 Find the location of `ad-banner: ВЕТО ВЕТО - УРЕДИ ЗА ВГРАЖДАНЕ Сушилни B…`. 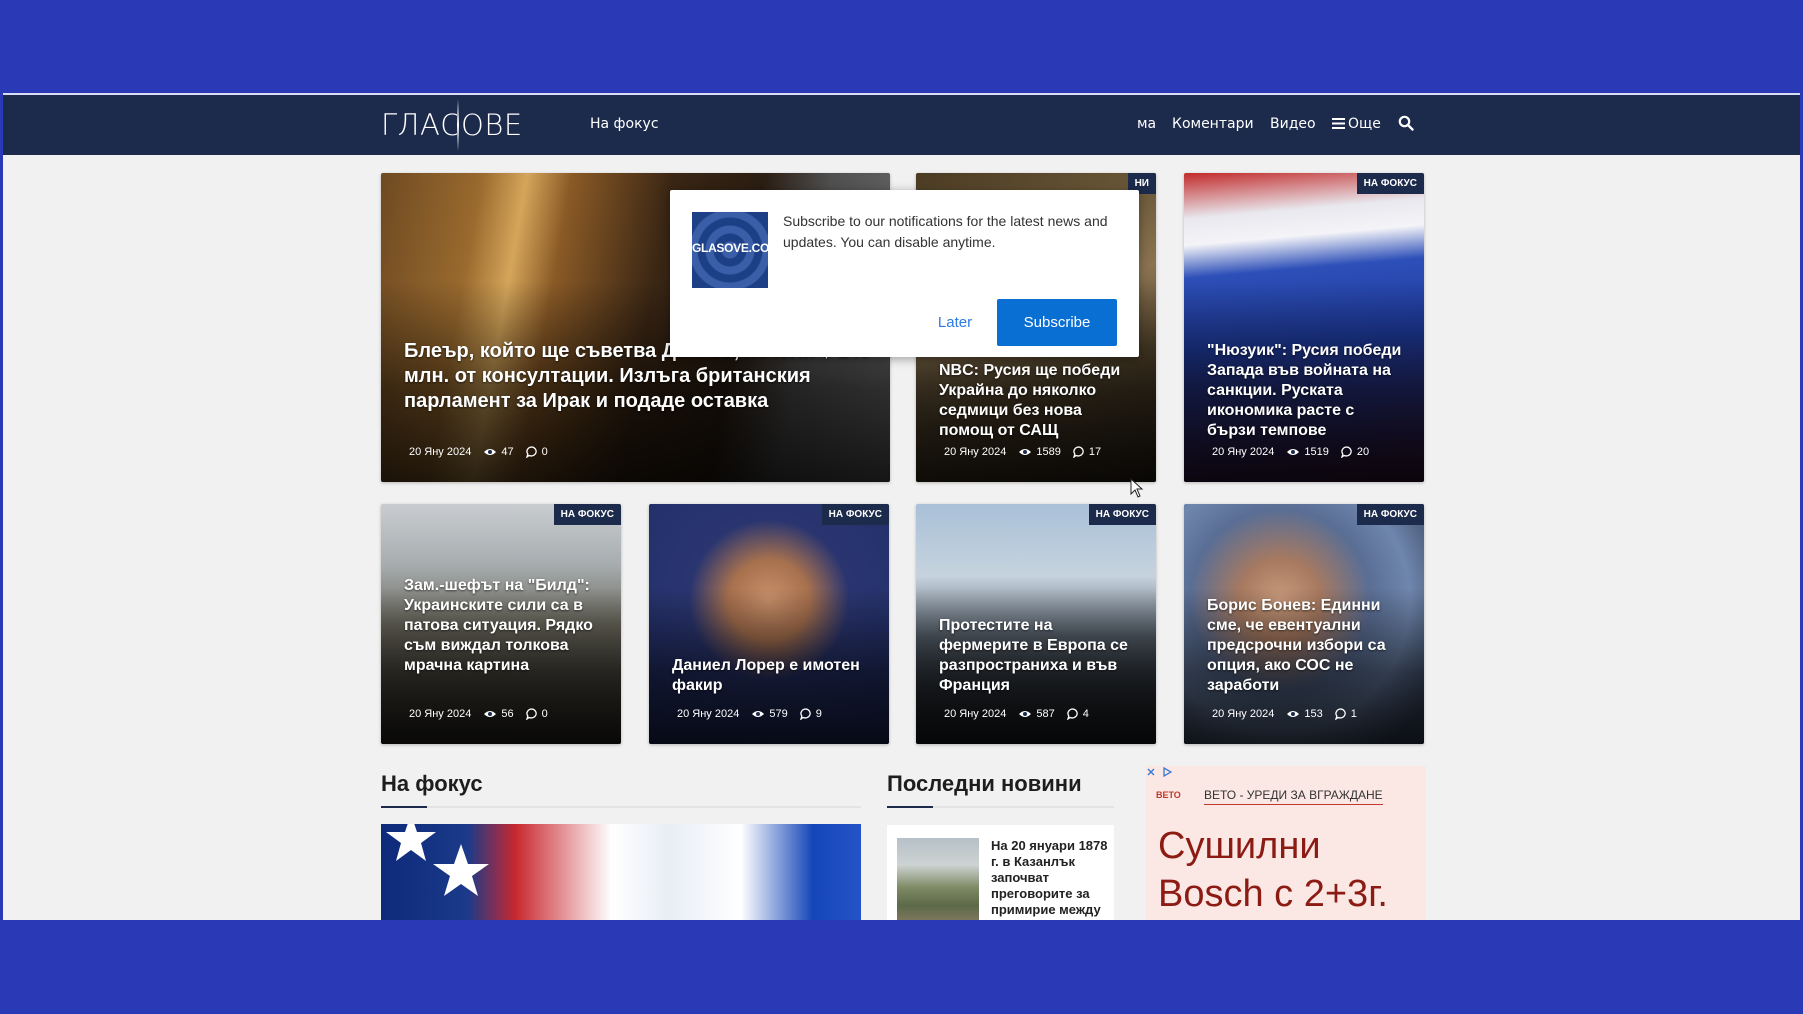

ad-banner: ВЕТО ВЕТО - УРЕДИ ЗА ВГРАЖДАНЕ Сушилни B… is located at coordinates (1286, 843).